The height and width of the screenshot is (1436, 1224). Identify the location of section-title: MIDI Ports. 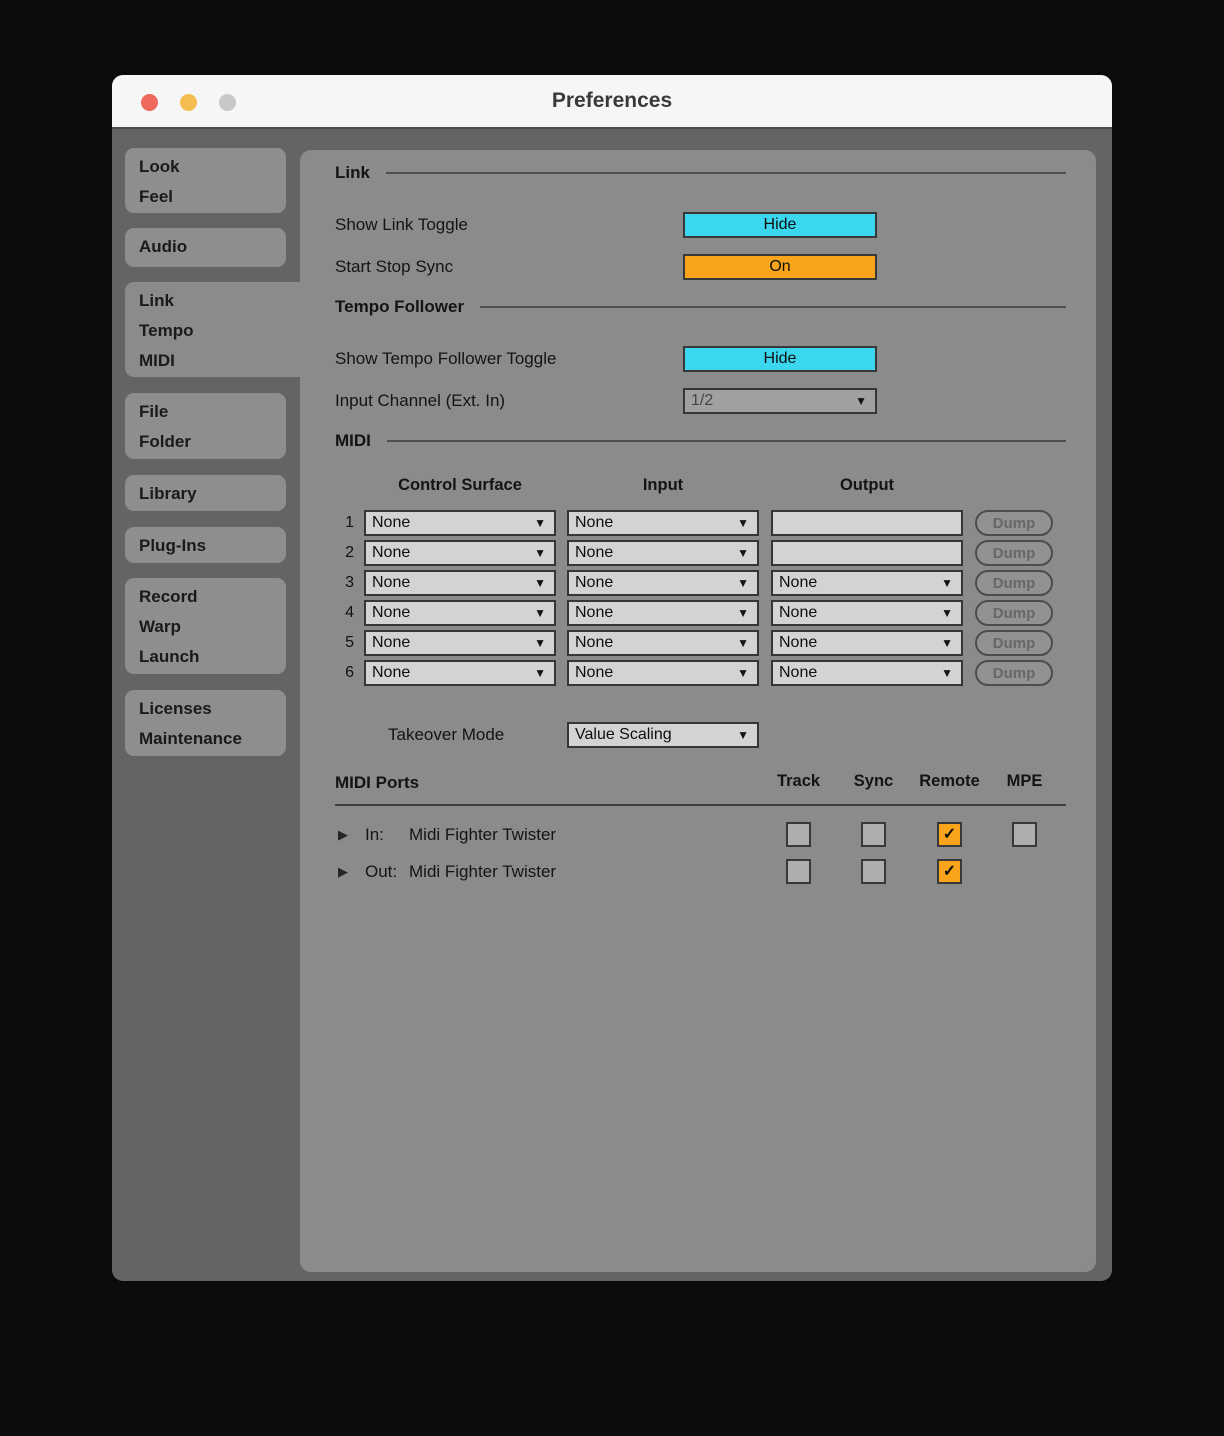
(377, 782).